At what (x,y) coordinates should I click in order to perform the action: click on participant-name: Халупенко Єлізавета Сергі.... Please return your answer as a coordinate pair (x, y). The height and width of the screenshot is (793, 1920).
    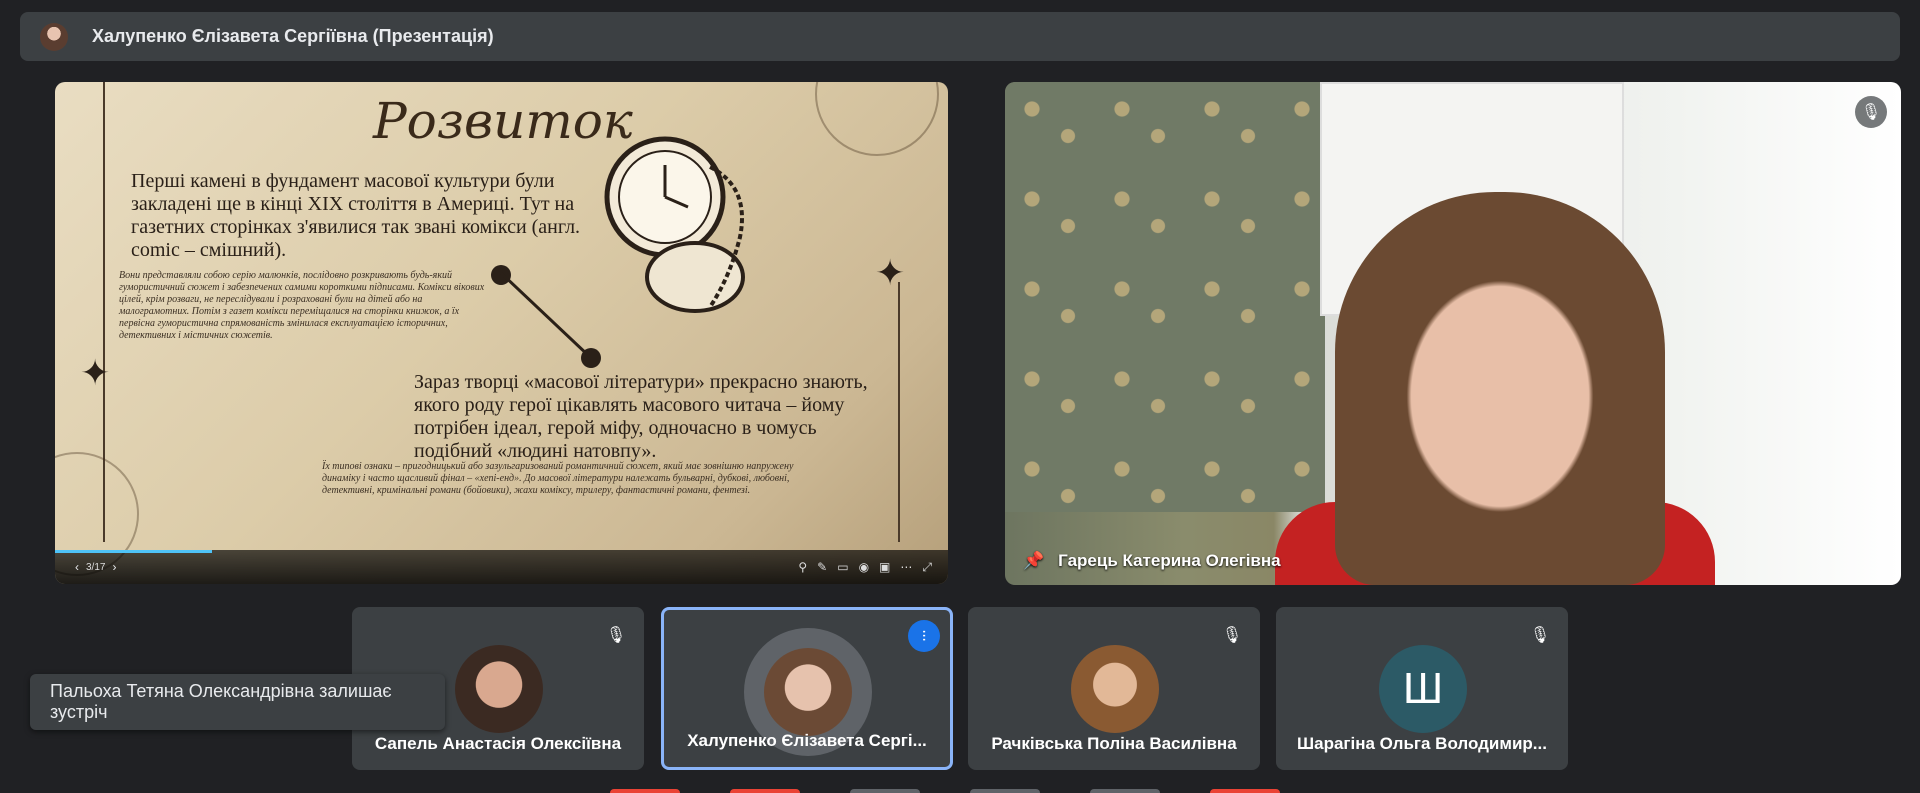
    Looking at the image, I should click on (807, 740).